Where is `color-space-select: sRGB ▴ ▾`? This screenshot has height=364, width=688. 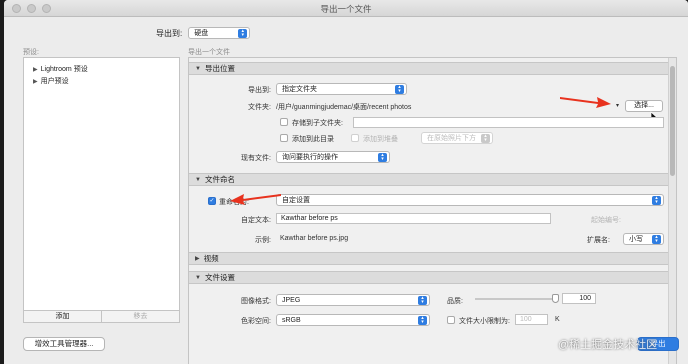
color-space-select: sRGB ▴ ▾ is located at coordinates (353, 320).